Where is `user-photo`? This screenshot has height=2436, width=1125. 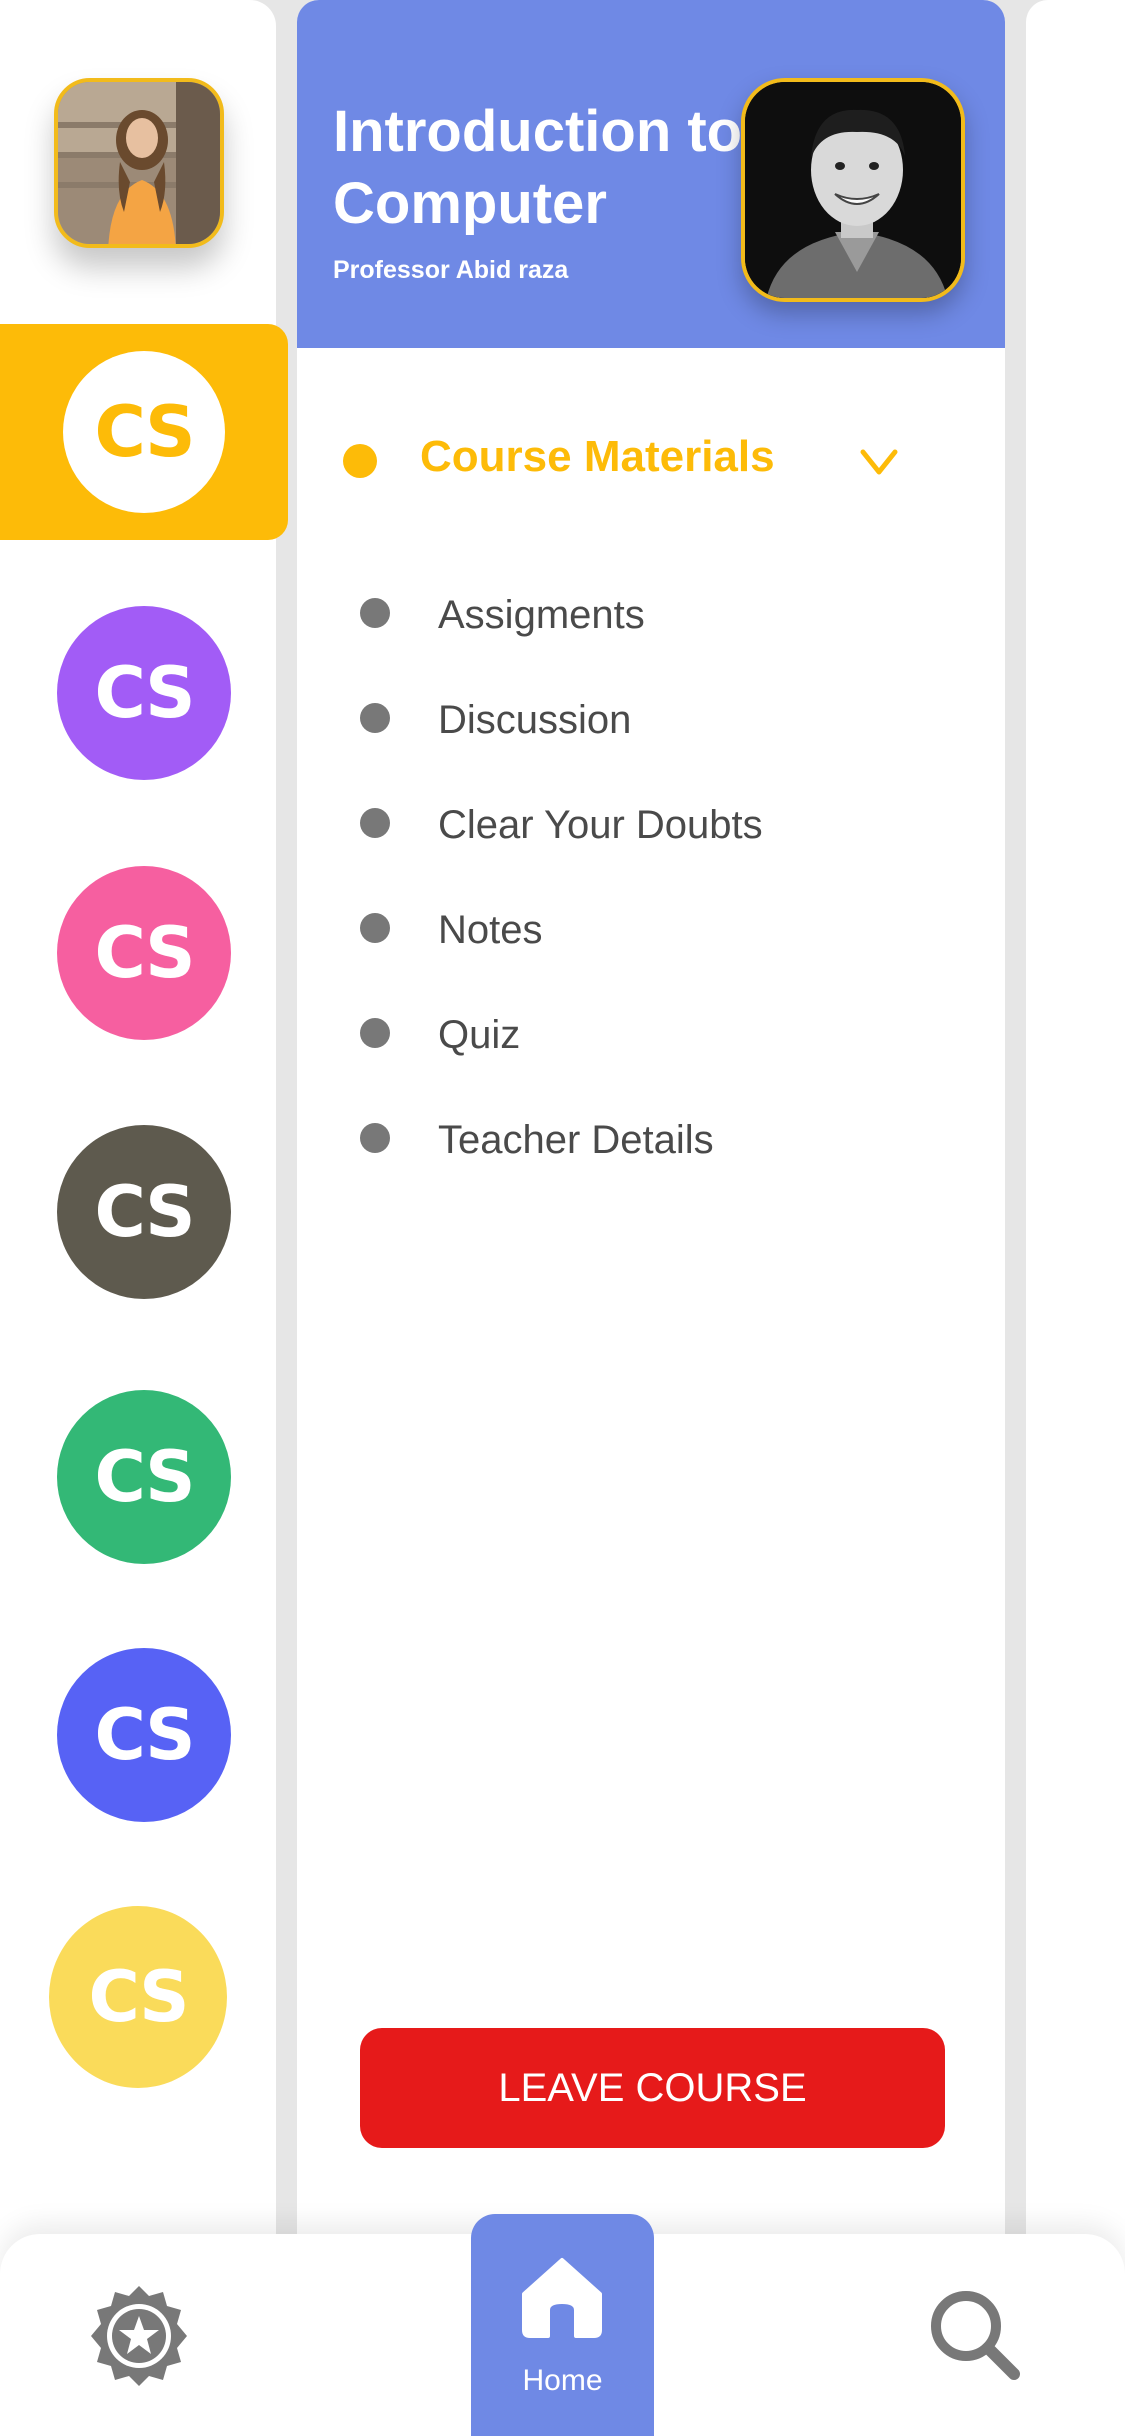
user-photo is located at coordinates (139, 163).